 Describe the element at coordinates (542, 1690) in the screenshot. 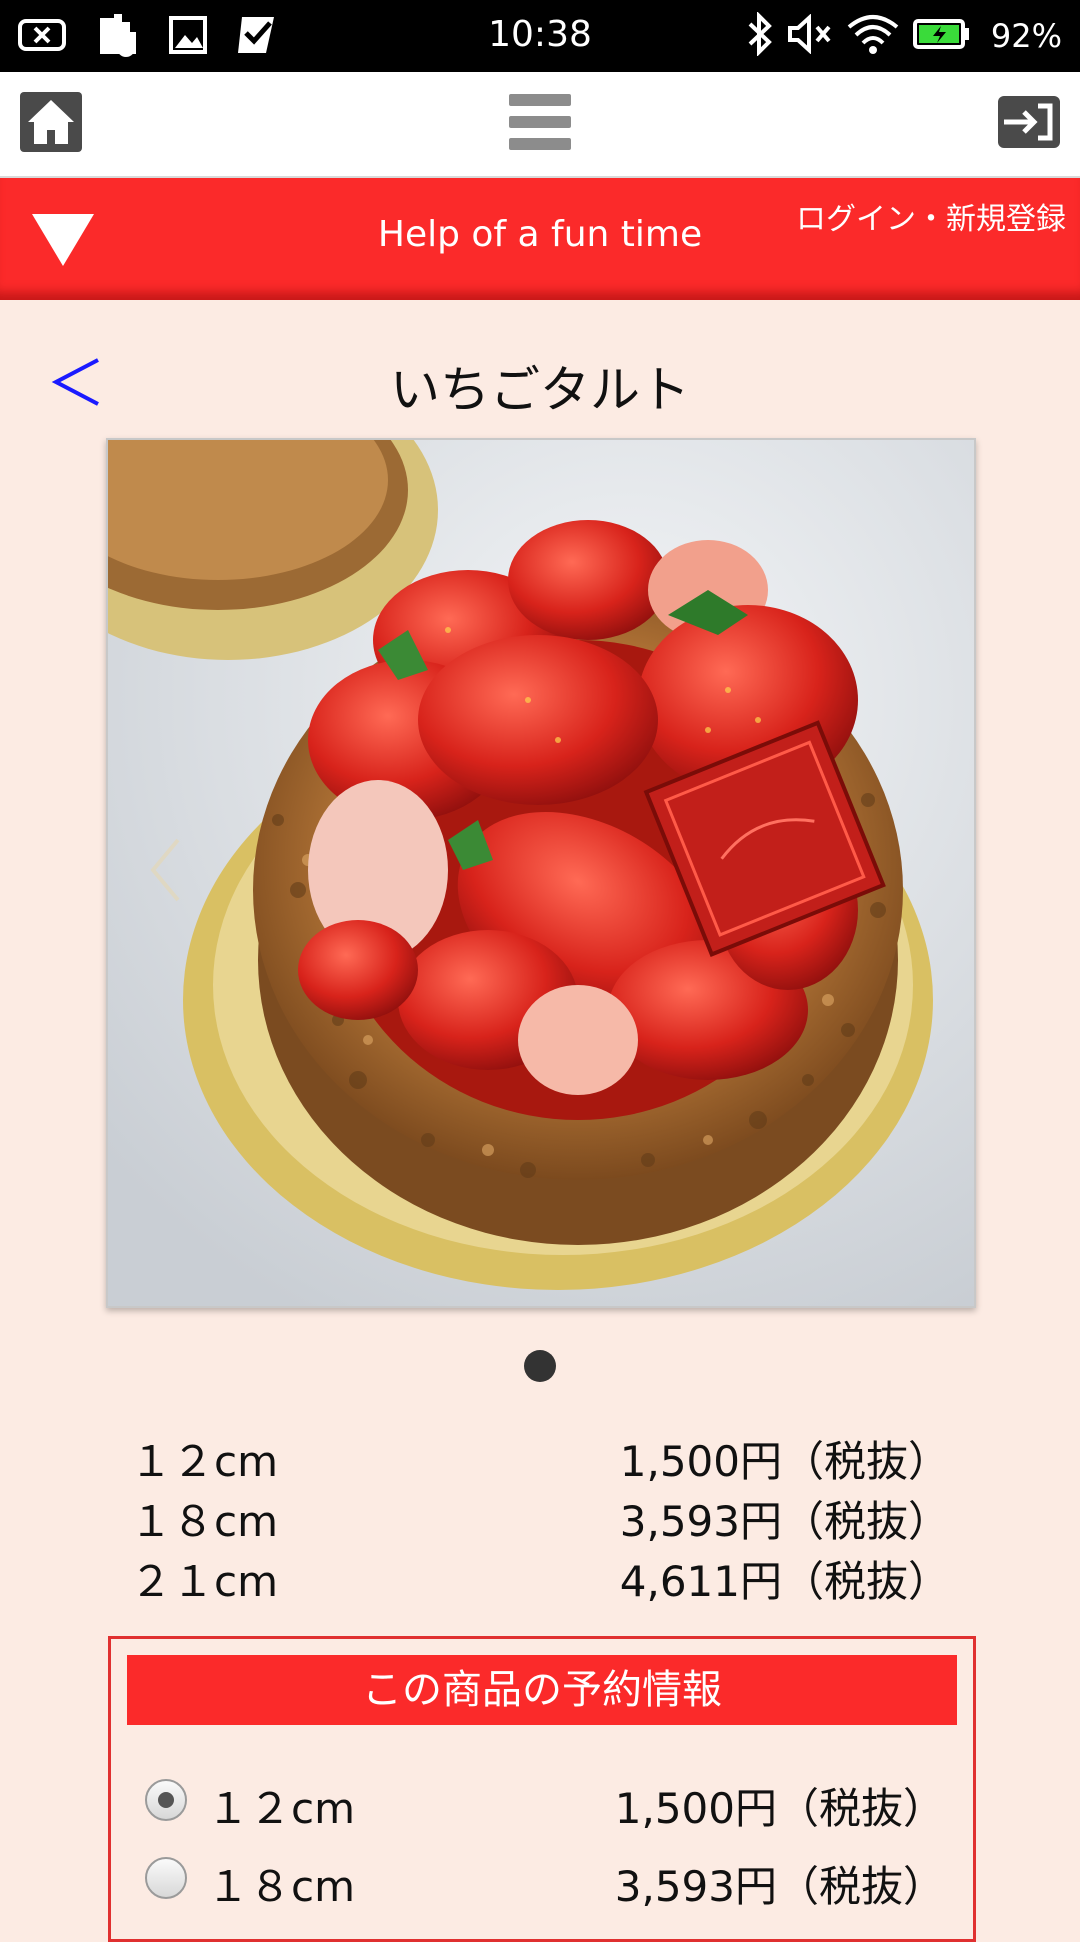

I see `reservation-header: この商品の予約情報` at that location.